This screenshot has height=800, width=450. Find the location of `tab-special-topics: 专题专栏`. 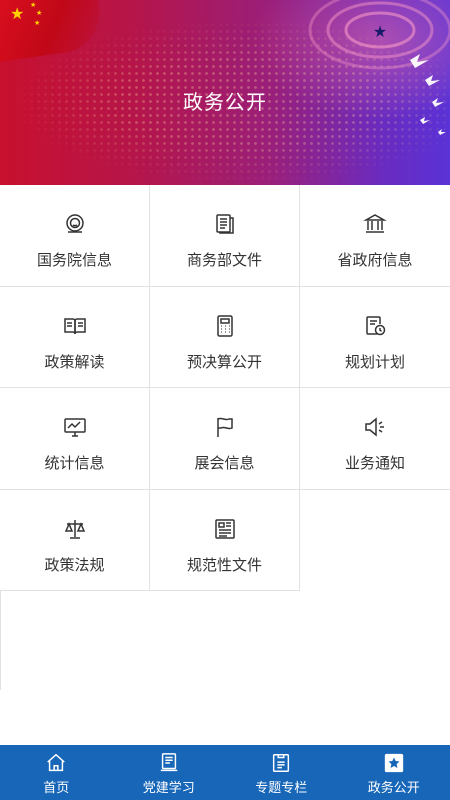

tab-special-topics: 专题专栏 is located at coordinates (281, 772).